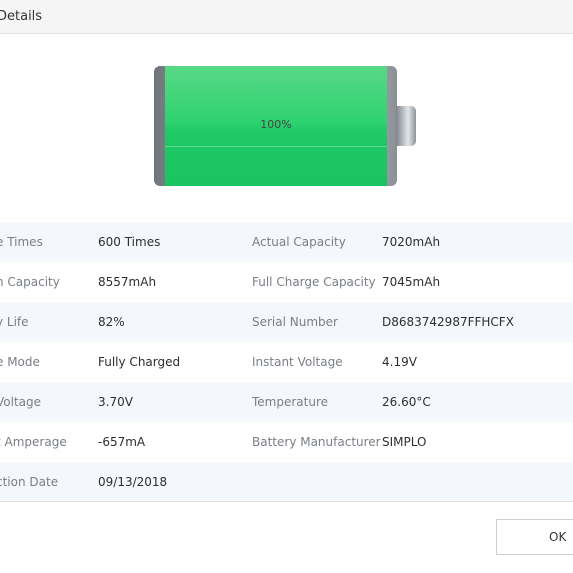 The width and height of the screenshot is (573, 573). I want to click on footer-divider, so click(286, 501).